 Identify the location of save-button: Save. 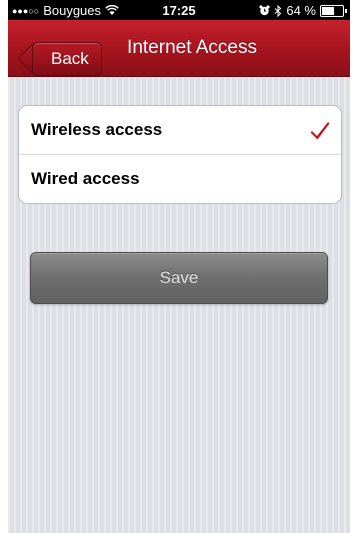
(179, 278).